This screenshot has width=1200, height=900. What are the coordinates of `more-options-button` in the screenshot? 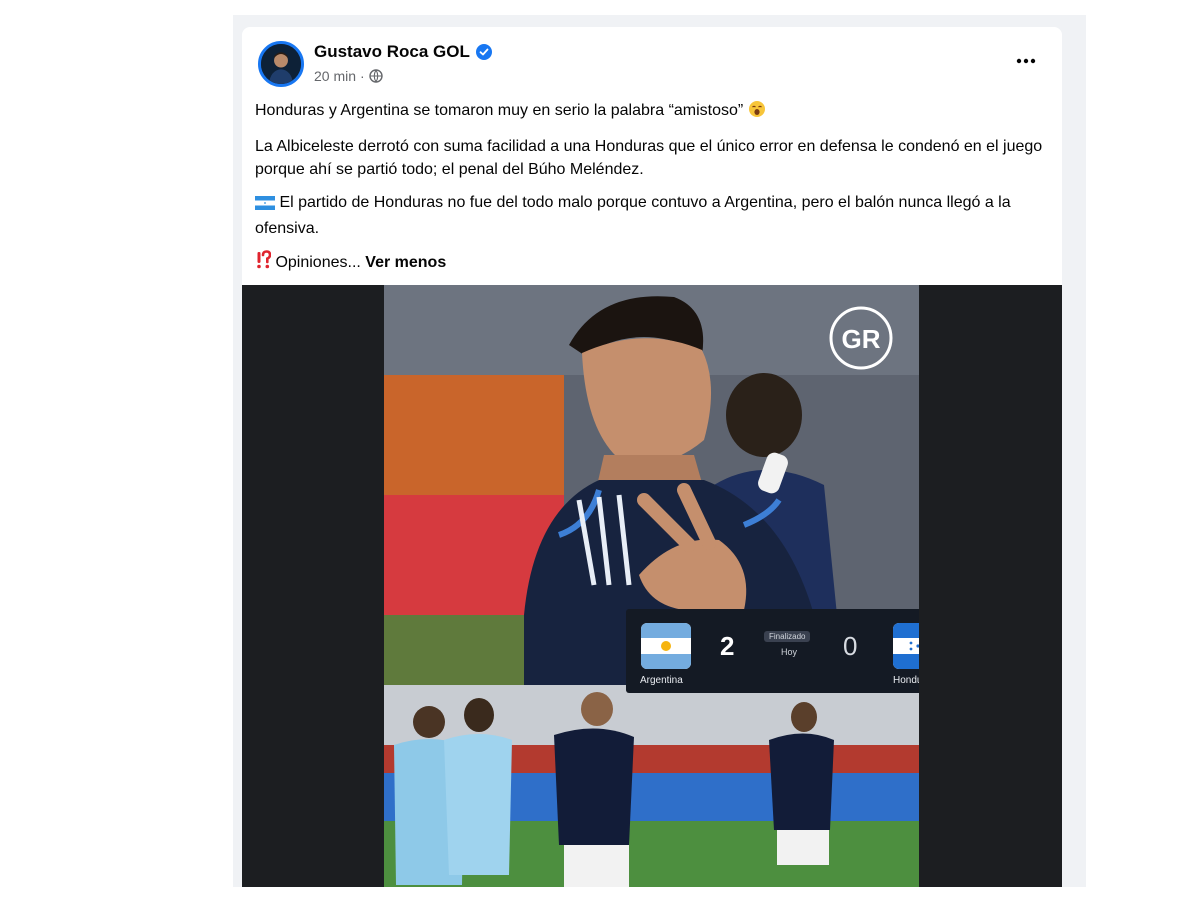 It's located at (1026, 61).